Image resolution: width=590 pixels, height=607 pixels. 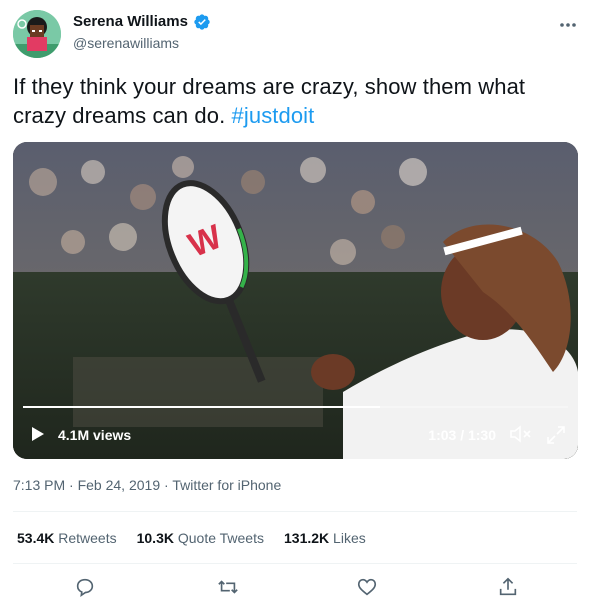 What do you see at coordinates (295, 436) in the screenshot?
I see `video-controls: 4.1M views 1:03 / 1:30` at bounding box center [295, 436].